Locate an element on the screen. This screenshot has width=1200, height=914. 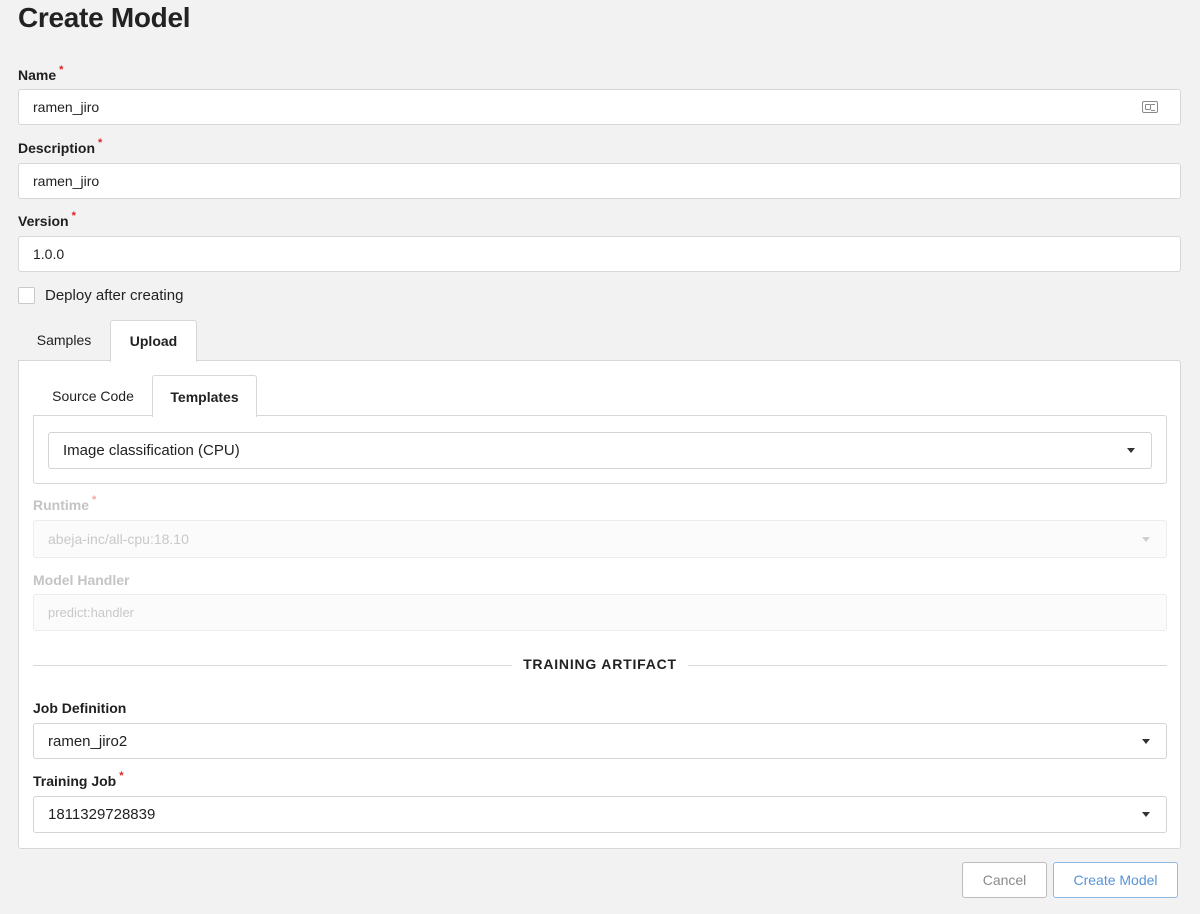
name-field: ramen_jiro is located at coordinates (599, 107).